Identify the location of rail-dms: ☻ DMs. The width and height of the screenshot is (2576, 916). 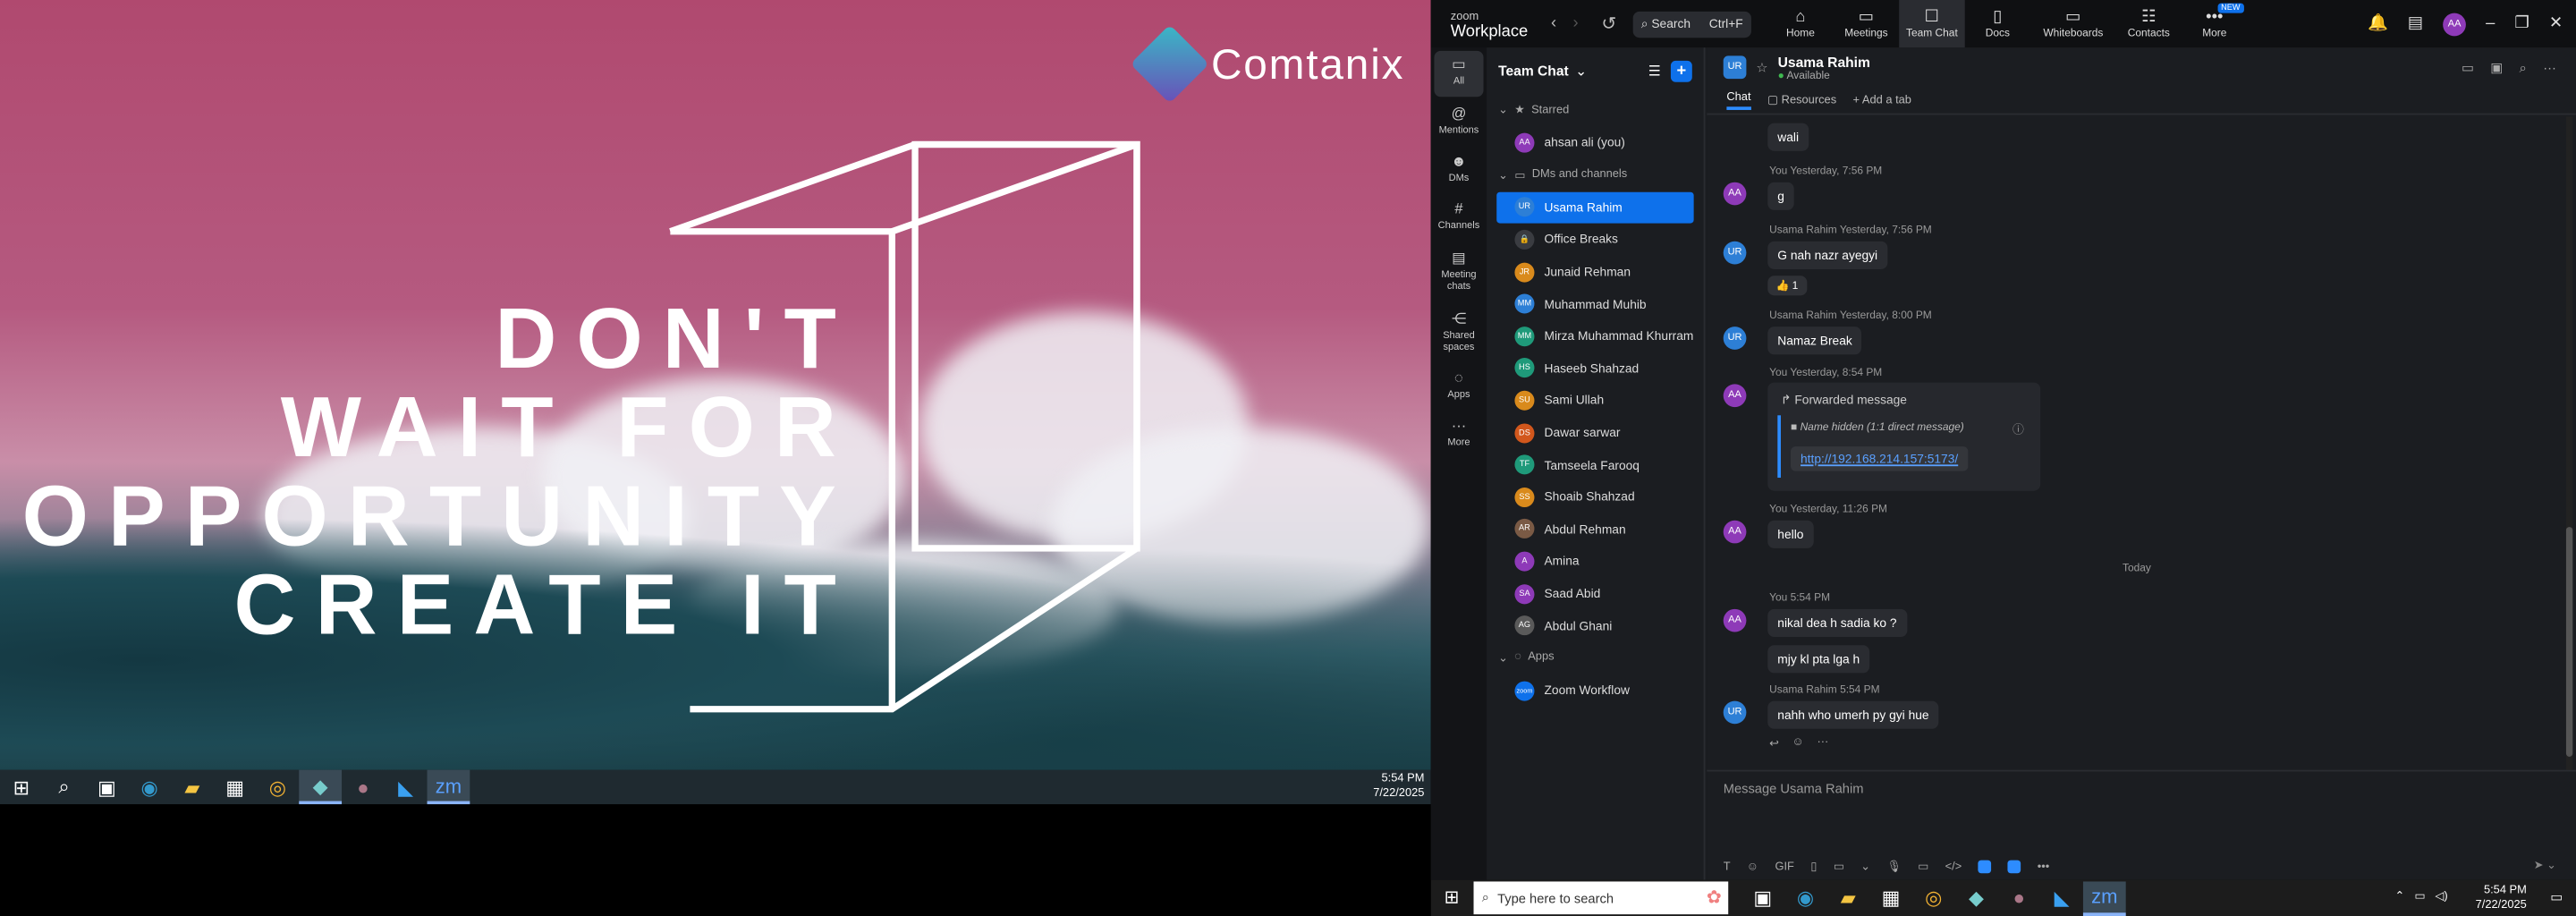
(1459, 170).